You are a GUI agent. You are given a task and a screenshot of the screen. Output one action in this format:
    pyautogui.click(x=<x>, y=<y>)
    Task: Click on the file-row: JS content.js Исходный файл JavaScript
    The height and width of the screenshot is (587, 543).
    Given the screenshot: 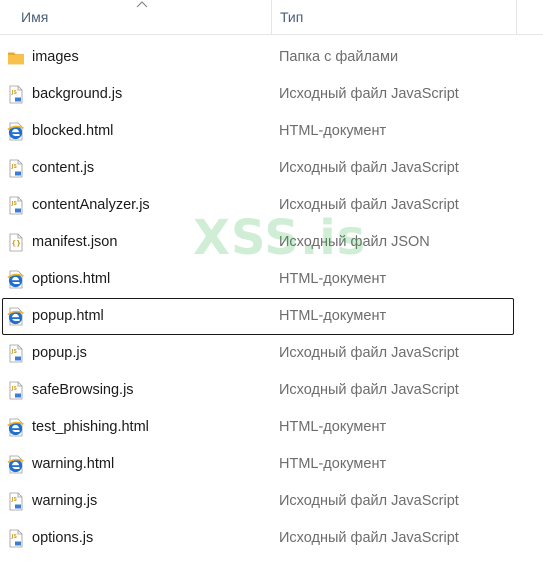 What is the action you would take?
    pyautogui.click(x=258, y=168)
    